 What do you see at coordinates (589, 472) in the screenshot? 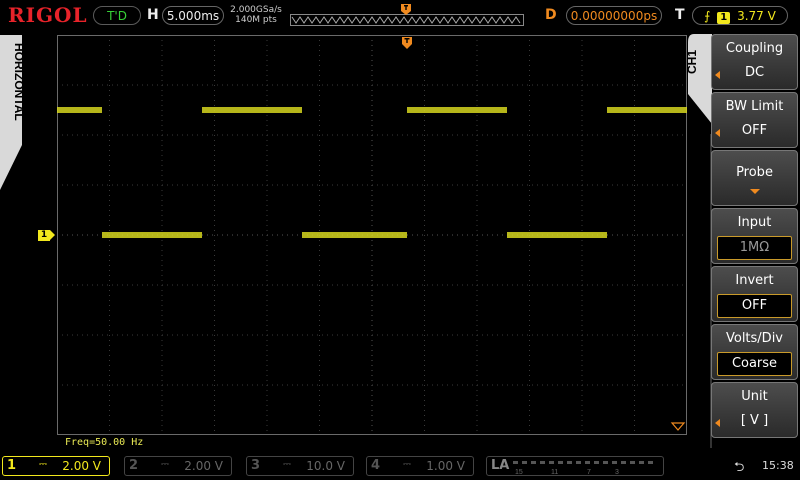
I see `la-digit-7: 7` at bounding box center [589, 472].